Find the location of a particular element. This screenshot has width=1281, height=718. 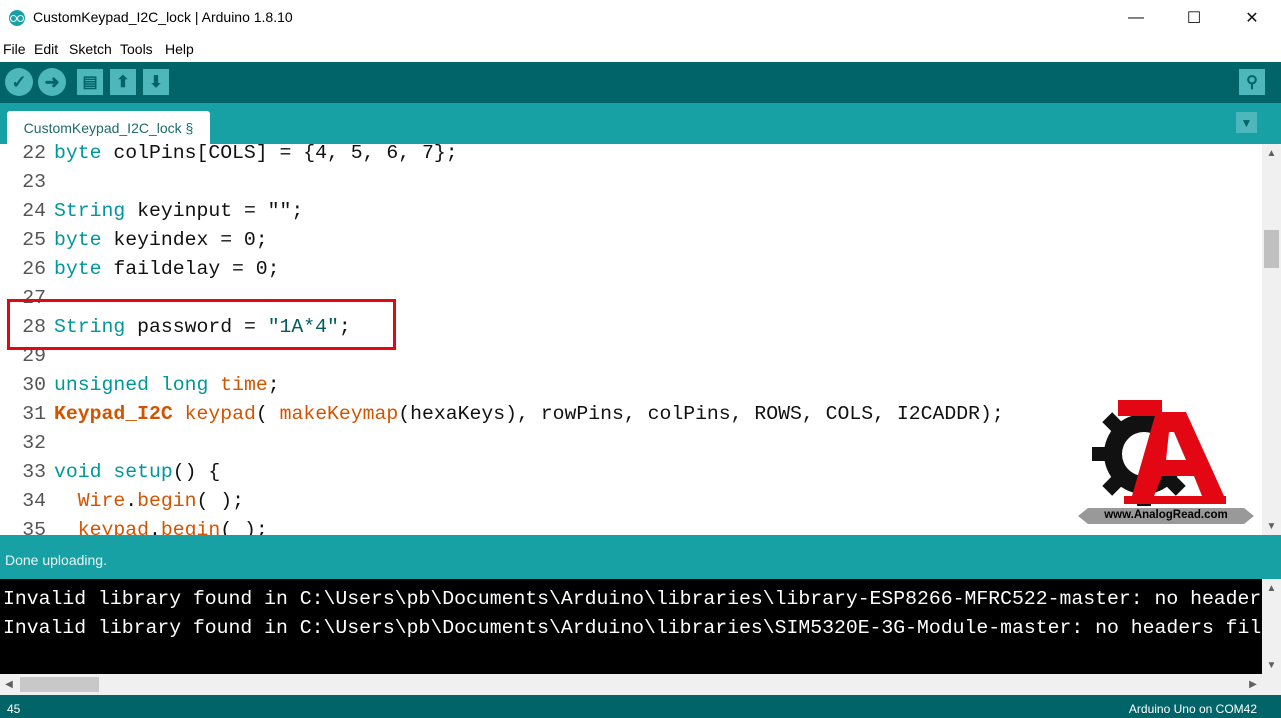

menu-file: File is located at coordinates (14, 49).